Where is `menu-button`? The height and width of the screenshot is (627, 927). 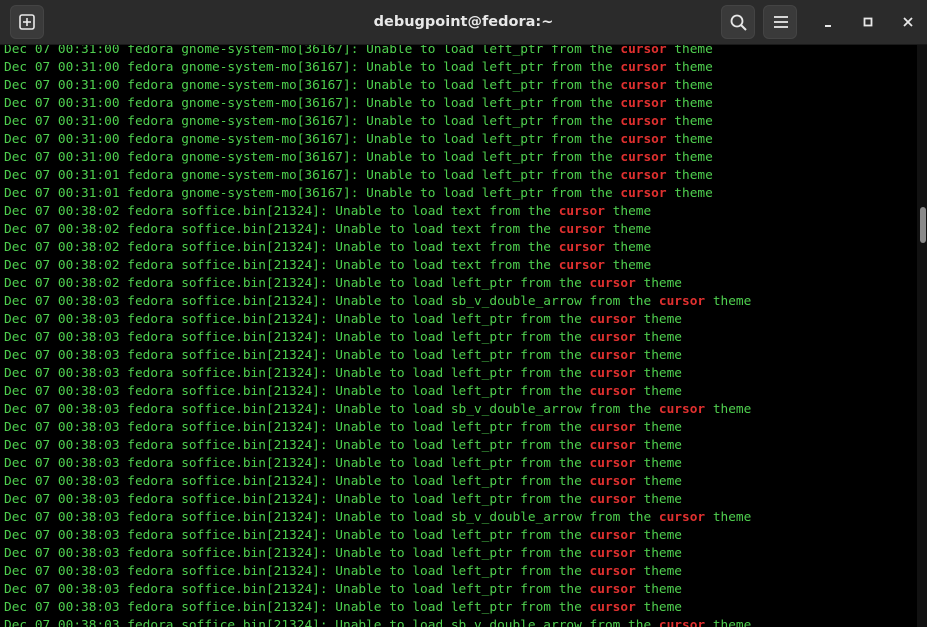 menu-button is located at coordinates (780, 22).